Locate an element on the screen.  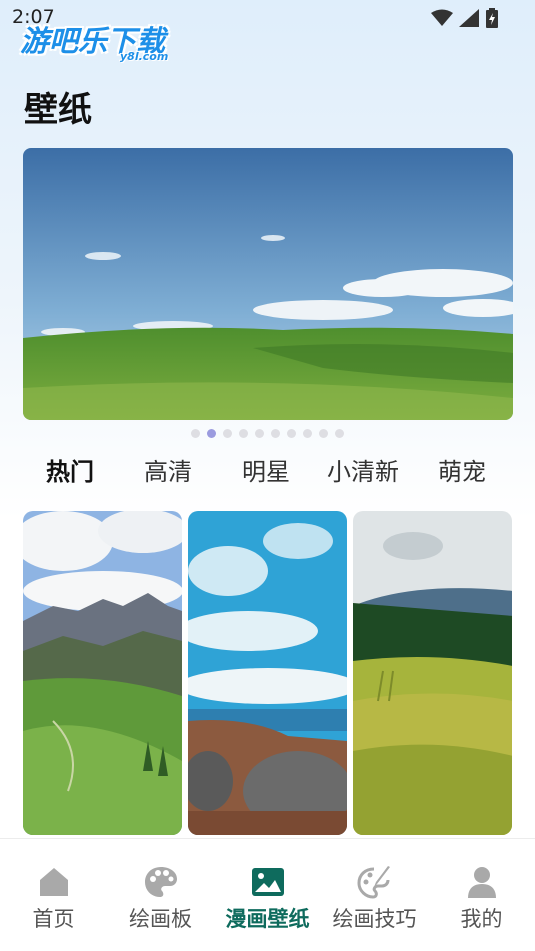
nav-item-home: 首页 is located at coordinates (53, 895).